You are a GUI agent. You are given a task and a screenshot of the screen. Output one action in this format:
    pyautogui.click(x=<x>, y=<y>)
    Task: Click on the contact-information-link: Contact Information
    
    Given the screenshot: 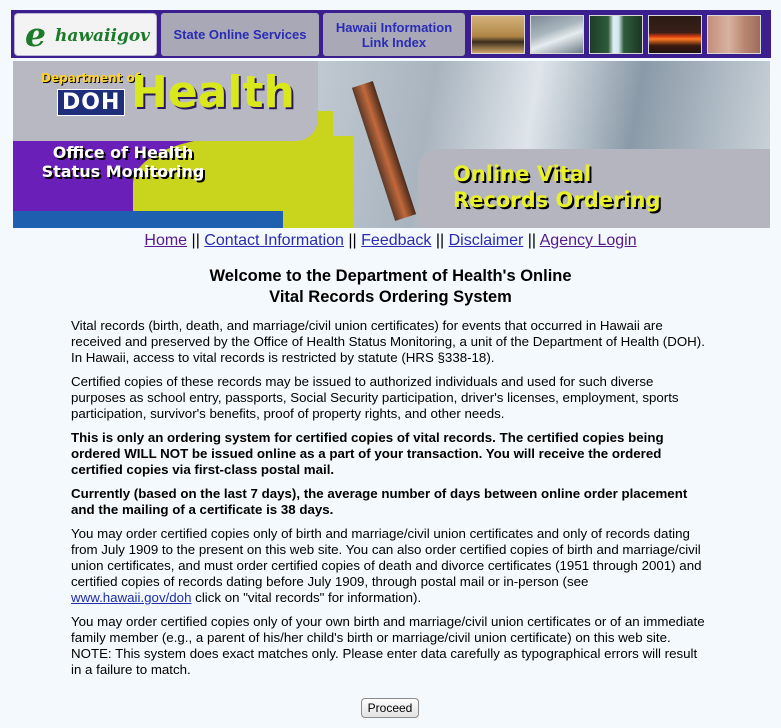 What is the action you would take?
    pyautogui.click(x=274, y=240)
    